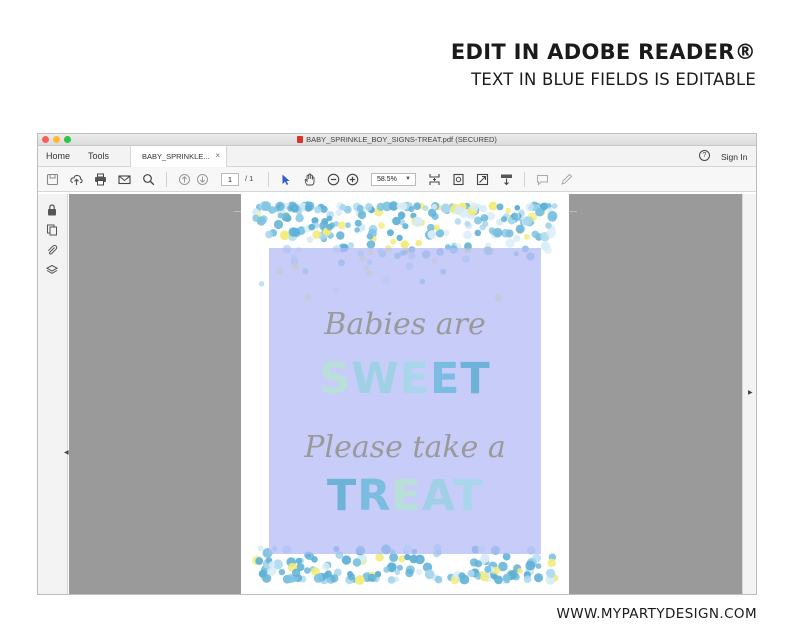 This screenshot has height=633, width=794. What do you see at coordinates (300, 139) in the screenshot?
I see `pdf-file-icon` at bounding box center [300, 139].